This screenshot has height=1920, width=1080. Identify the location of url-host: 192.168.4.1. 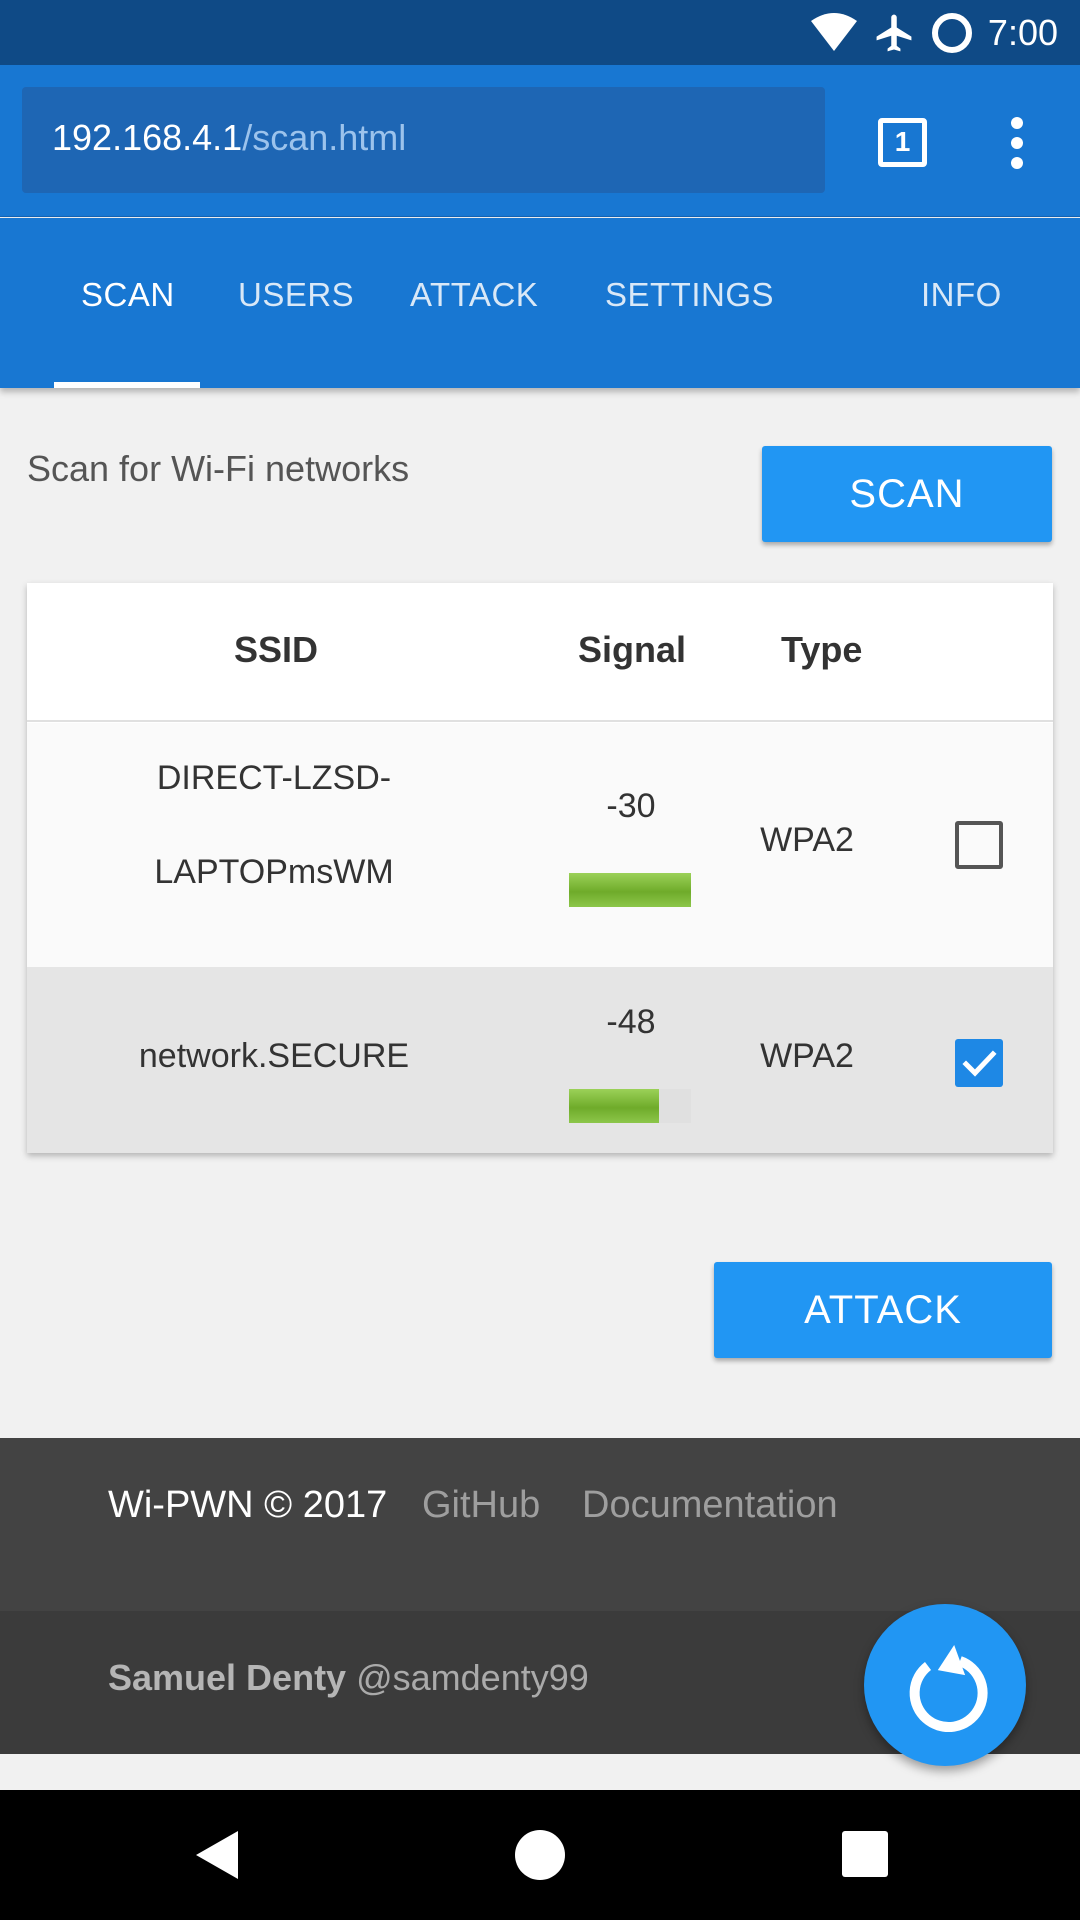
(147, 137).